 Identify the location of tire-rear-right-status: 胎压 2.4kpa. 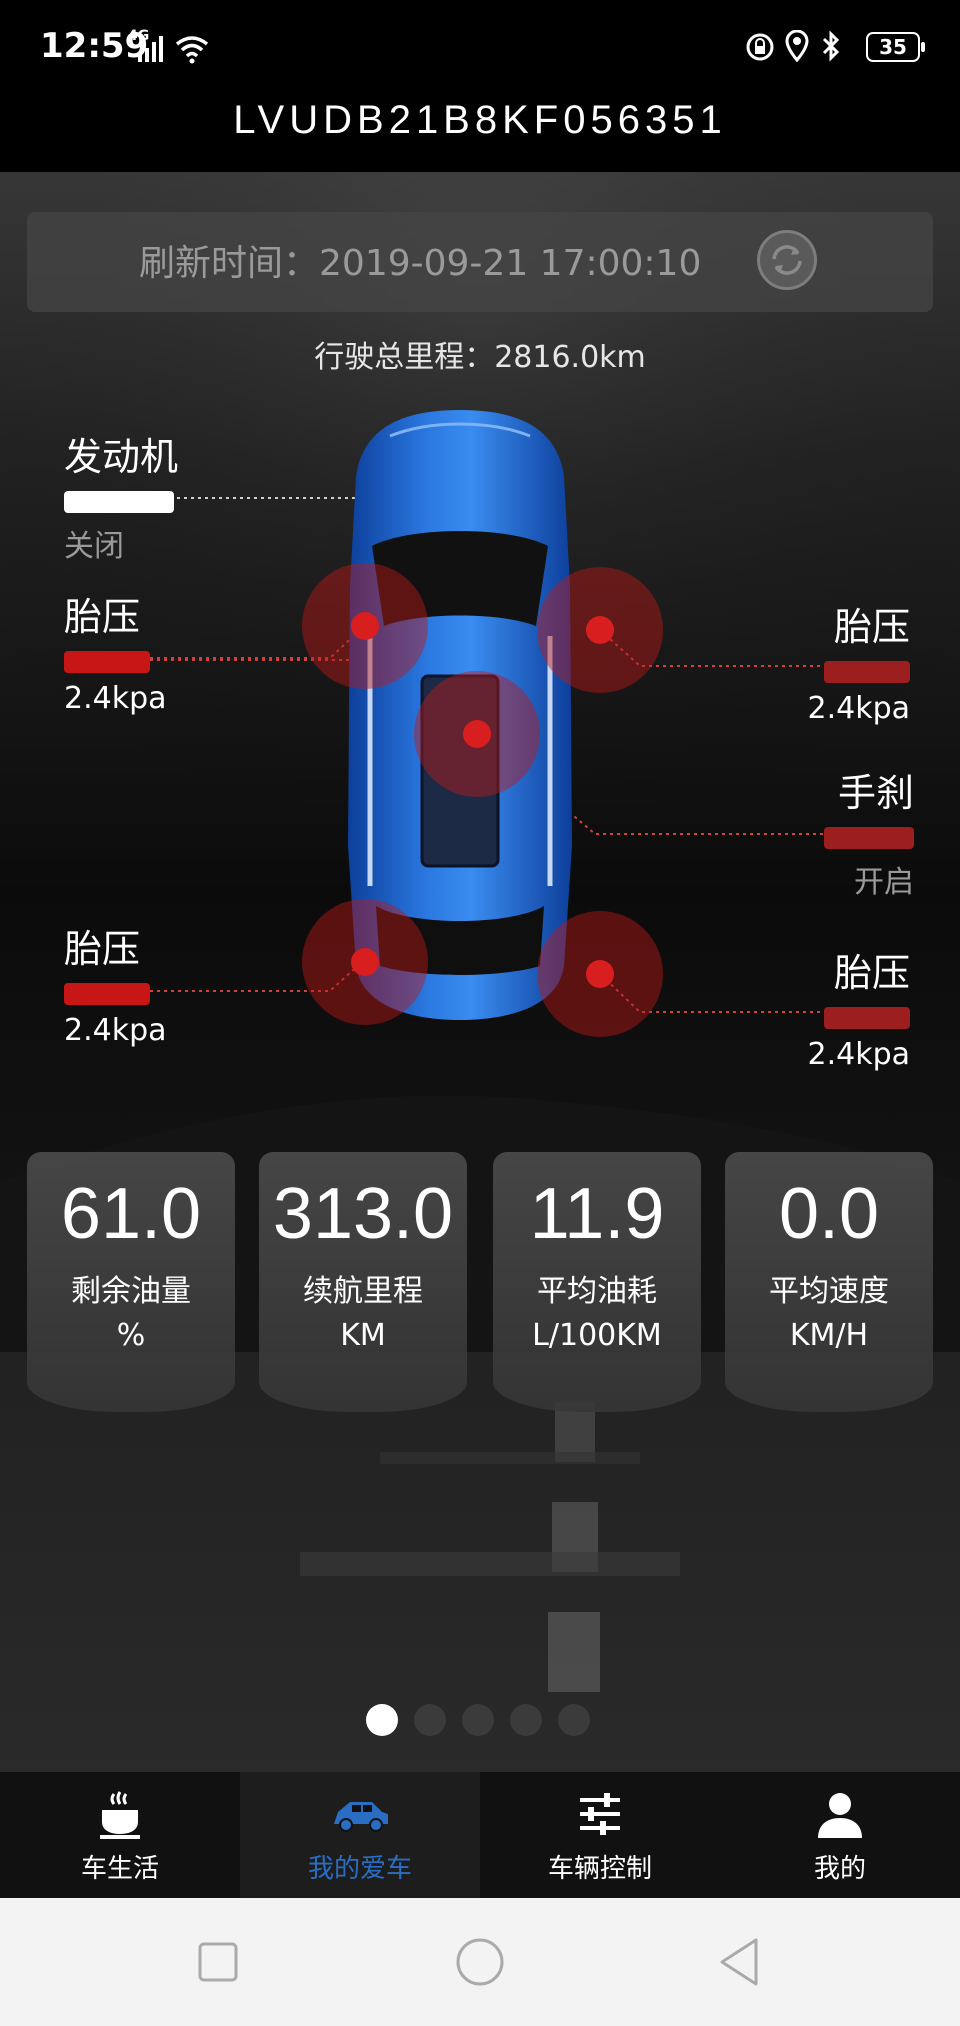
(845, 1007).